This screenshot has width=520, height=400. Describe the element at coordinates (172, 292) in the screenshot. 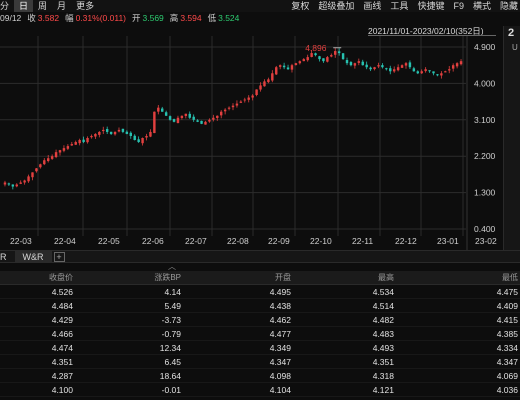

I see `table-cell: 4.14` at that location.